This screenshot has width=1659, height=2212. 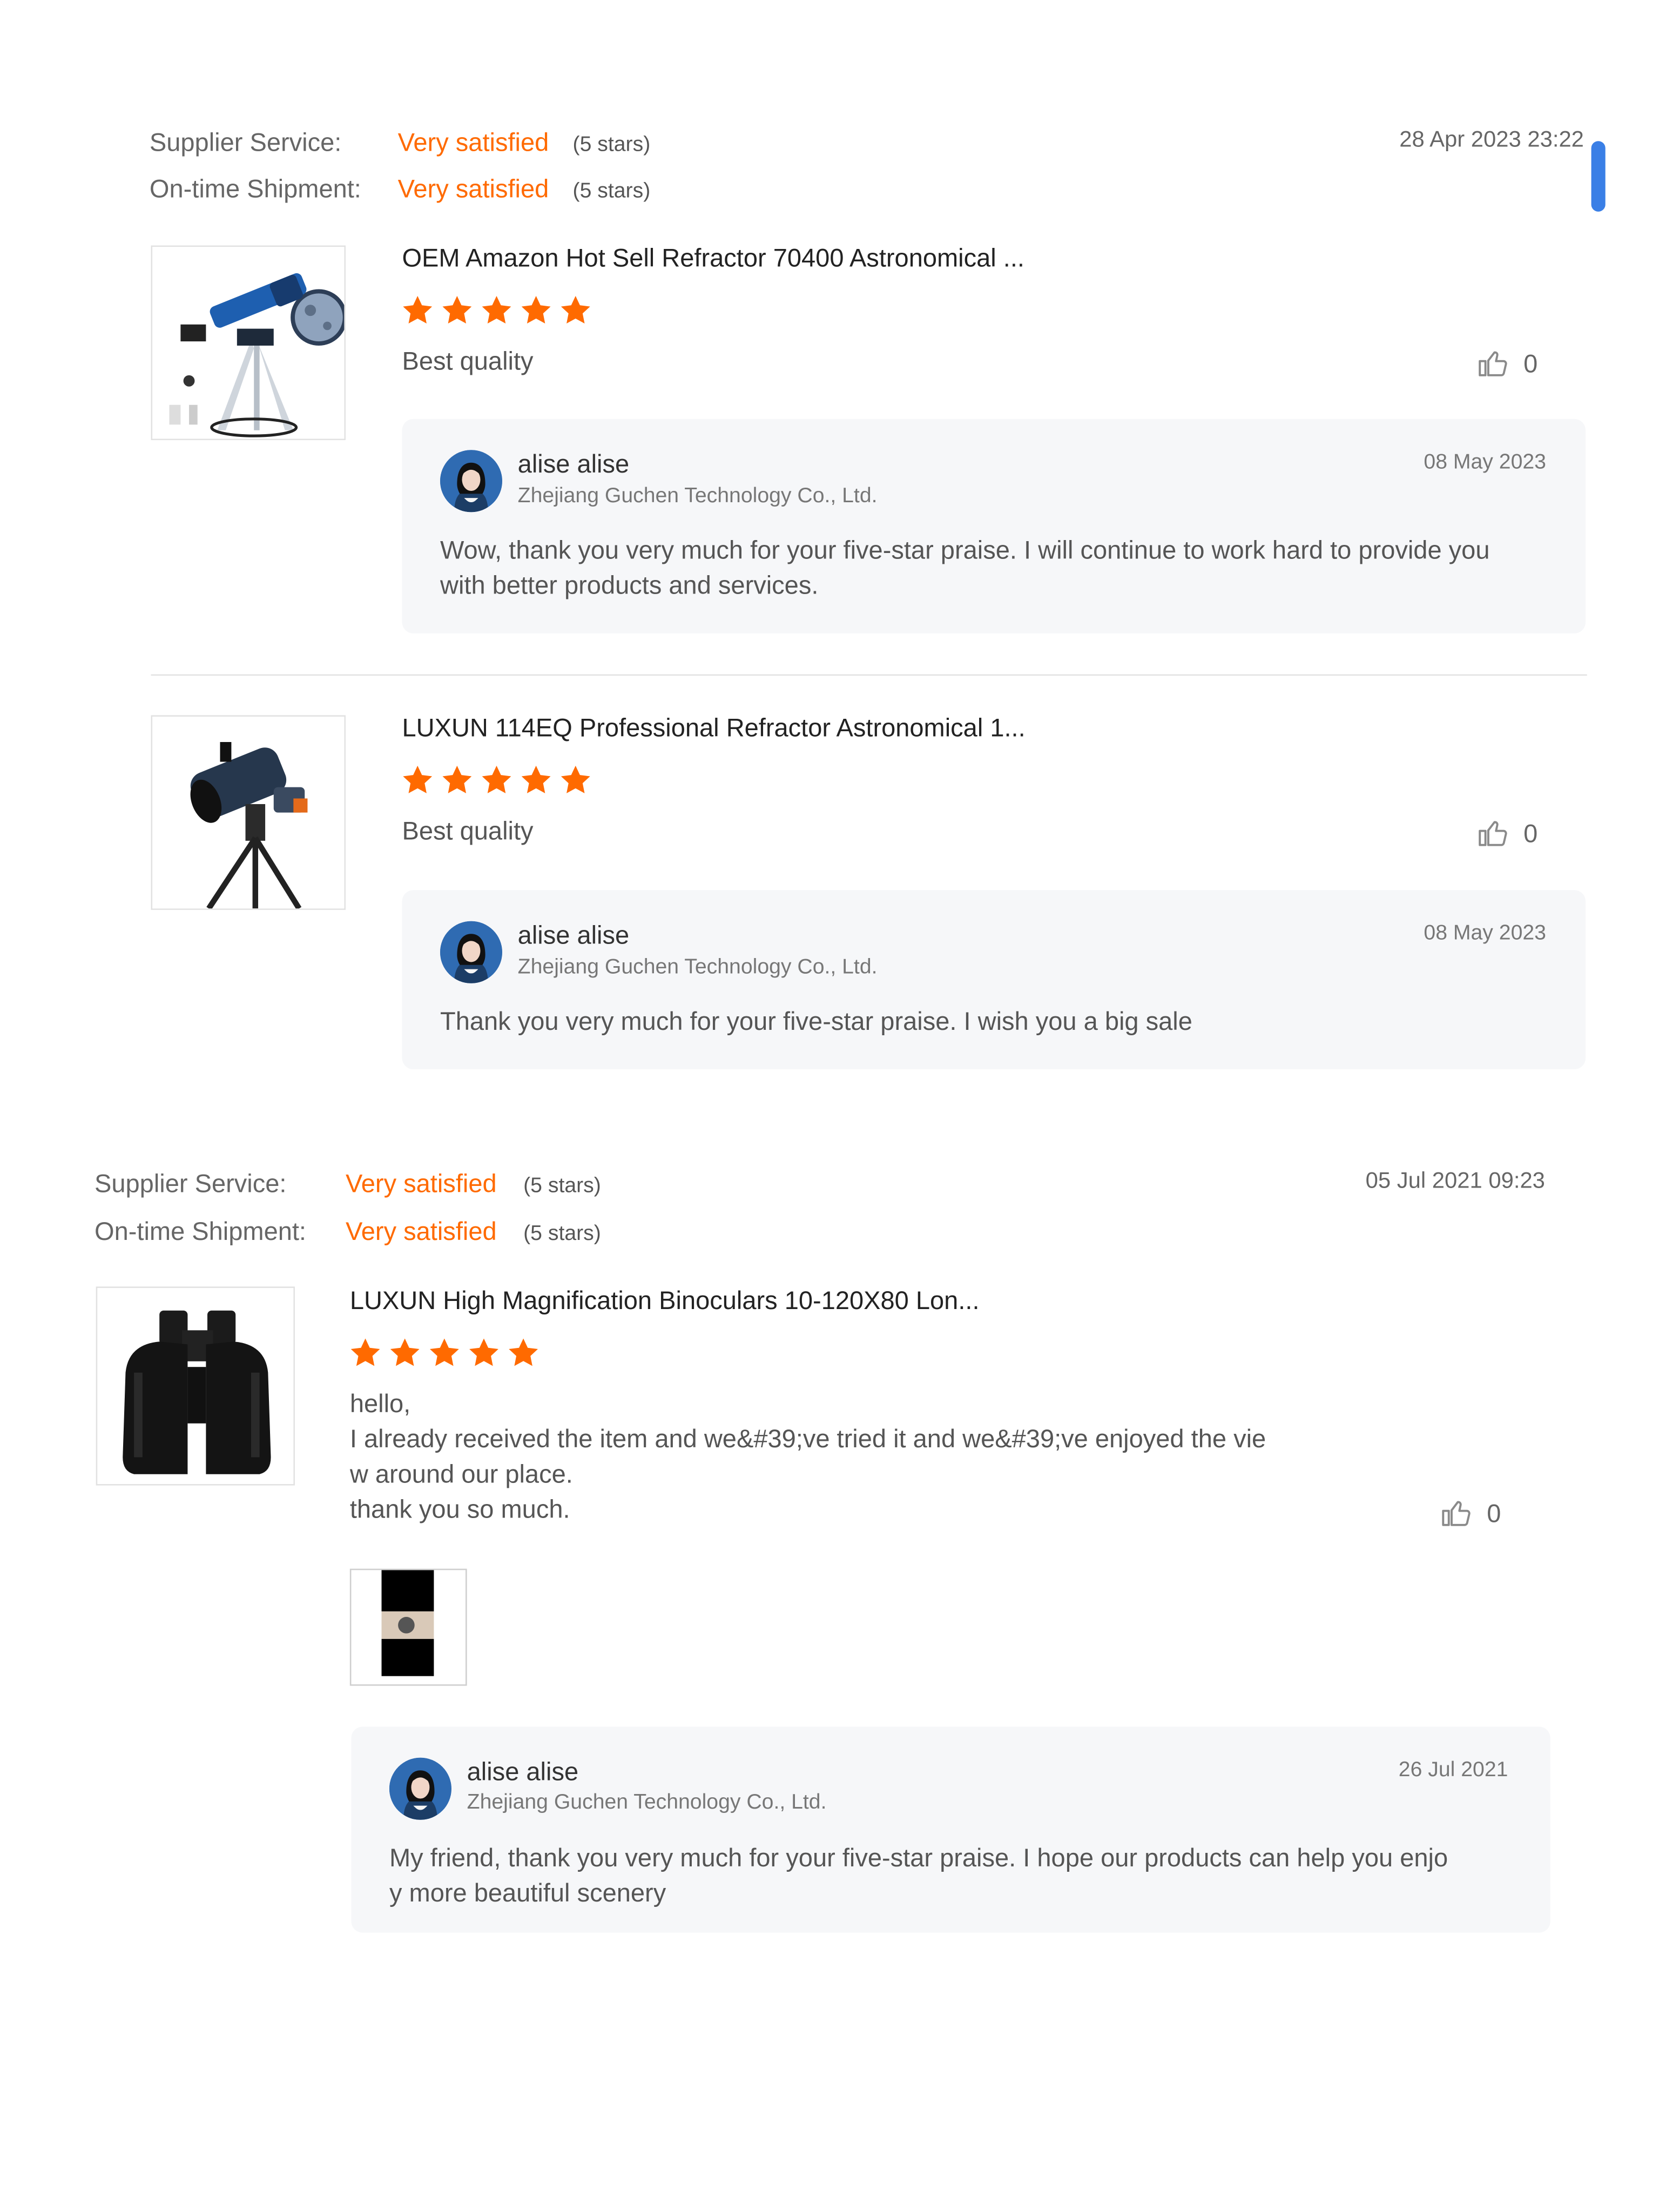 I want to click on reply-line: with better products and services., so click(x=629, y=585).